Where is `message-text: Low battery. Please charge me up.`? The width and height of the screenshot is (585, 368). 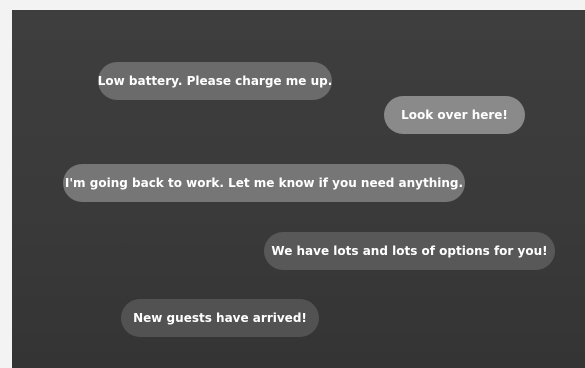
message-text: Low battery. Please charge me up. is located at coordinates (215, 81).